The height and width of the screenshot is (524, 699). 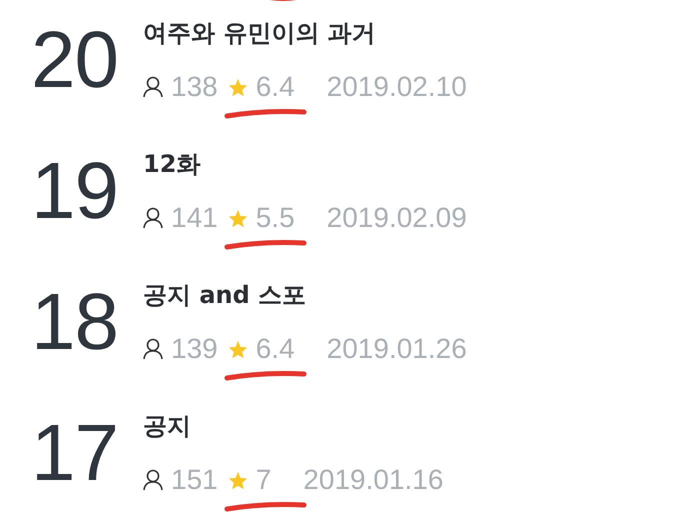 I want to click on rating: 5.5, so click(x=275, y=218).